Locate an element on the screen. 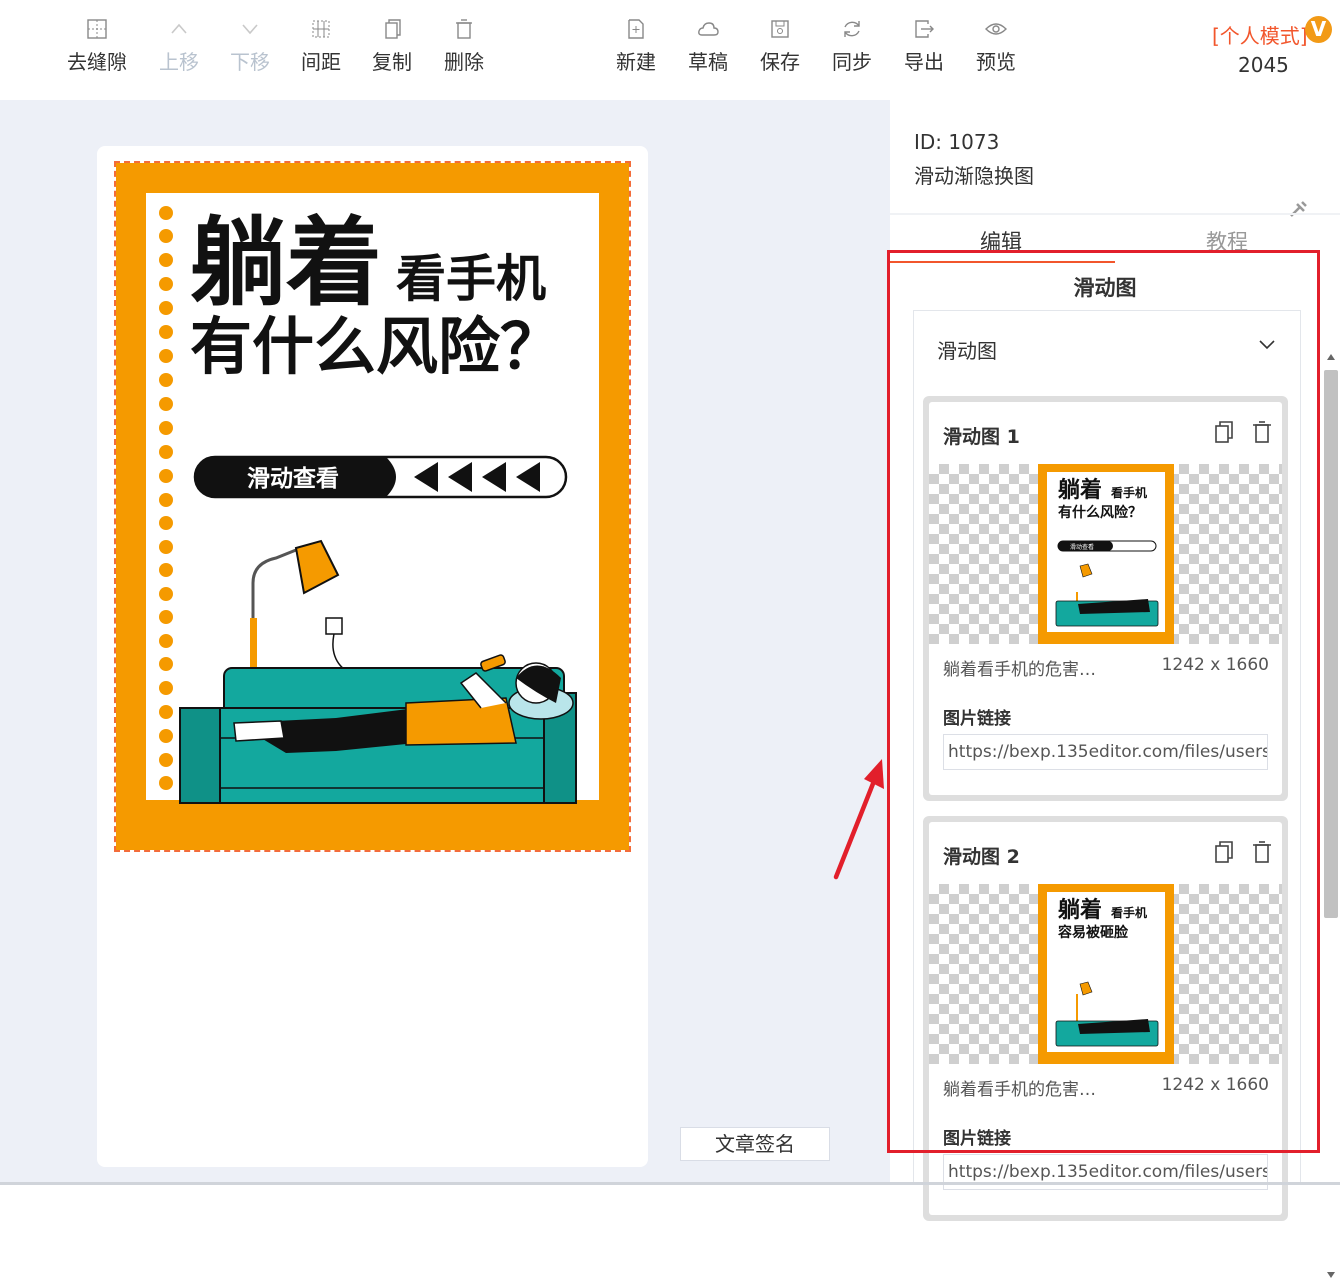  save-icon is located at coordinates (780, 29).